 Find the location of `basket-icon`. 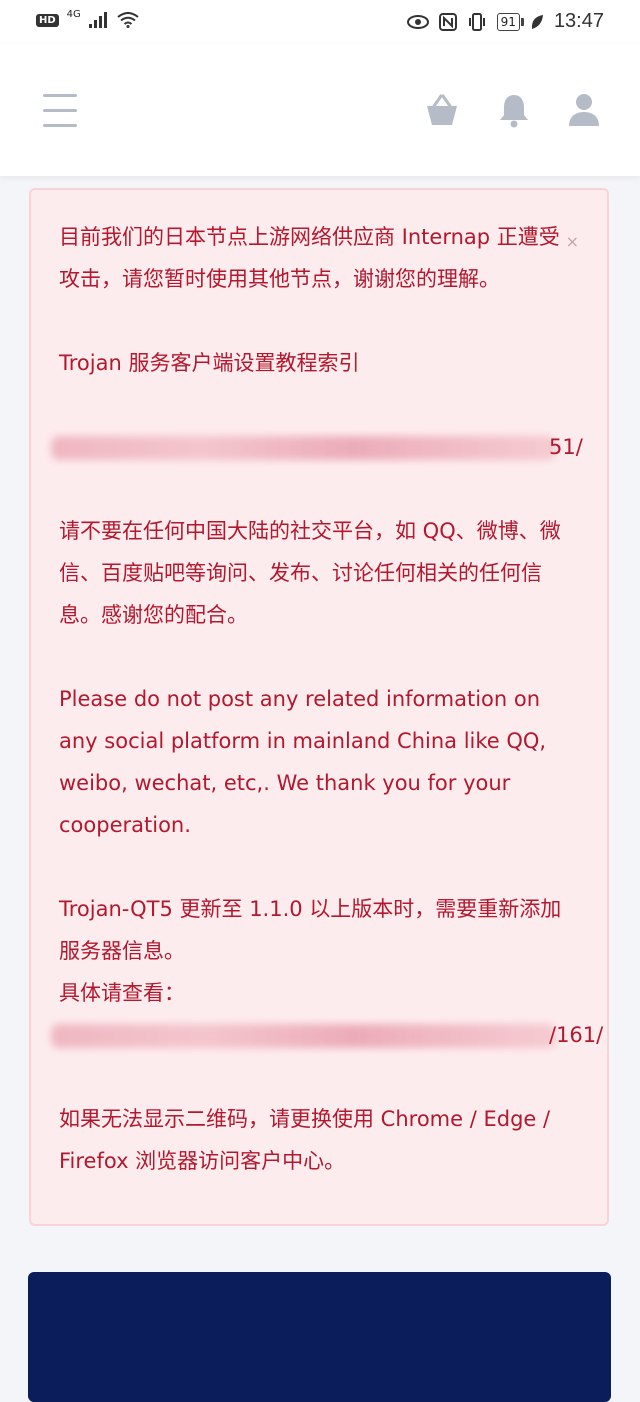

basket-icon is located at coordinates (442, 110).